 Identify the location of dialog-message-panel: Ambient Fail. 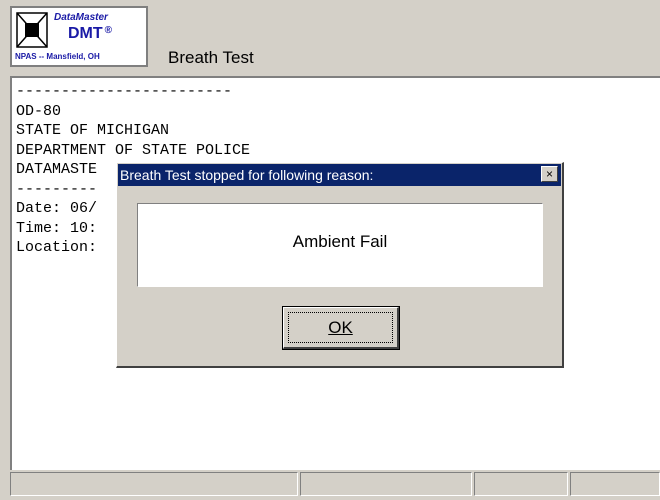
(340, 245).